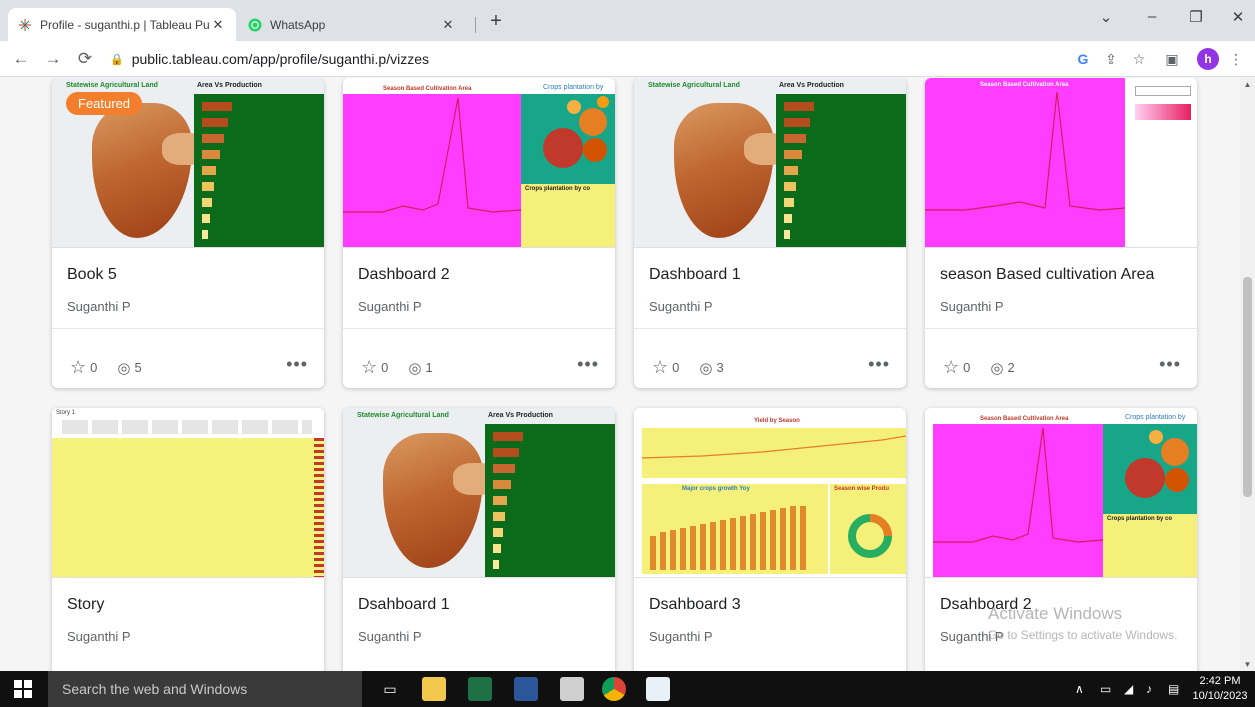 The width and height of the screenshot is (1255, 707). I want to click on side-panel-icon: ▣, so click(1172, 59).